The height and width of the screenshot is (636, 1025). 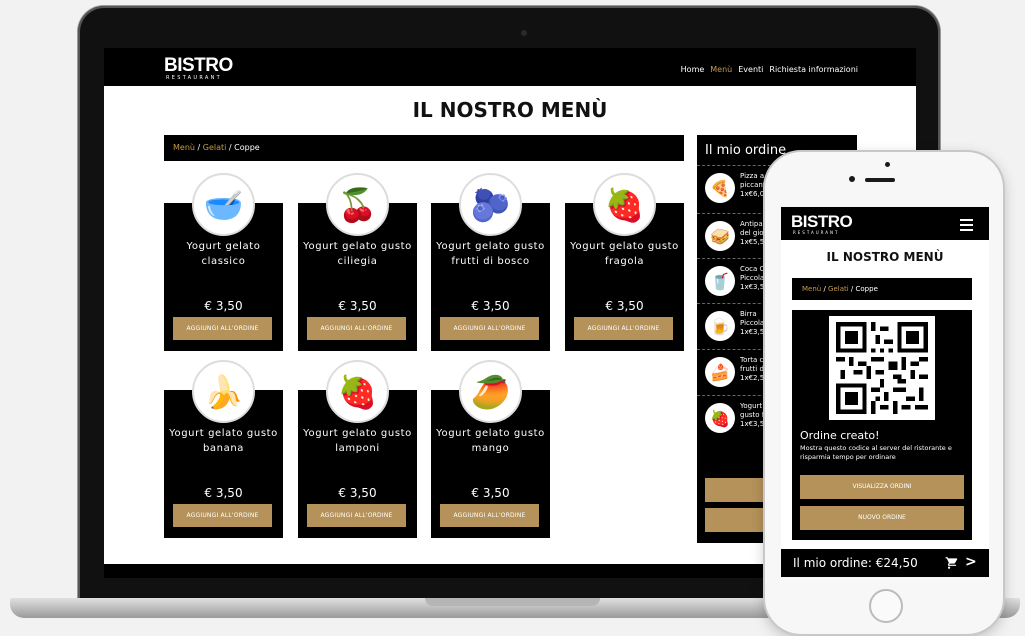 What do you see at coordinates (490, 254) in the screenshot?
I see `product-name: Yogurt gelato gusto frutti di bosco` at bounding box center [490, 254].